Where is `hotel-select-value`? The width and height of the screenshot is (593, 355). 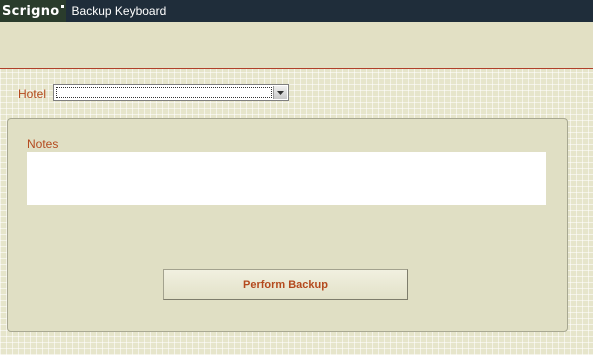 hotel-select-value is located at coordinates (164, 92).